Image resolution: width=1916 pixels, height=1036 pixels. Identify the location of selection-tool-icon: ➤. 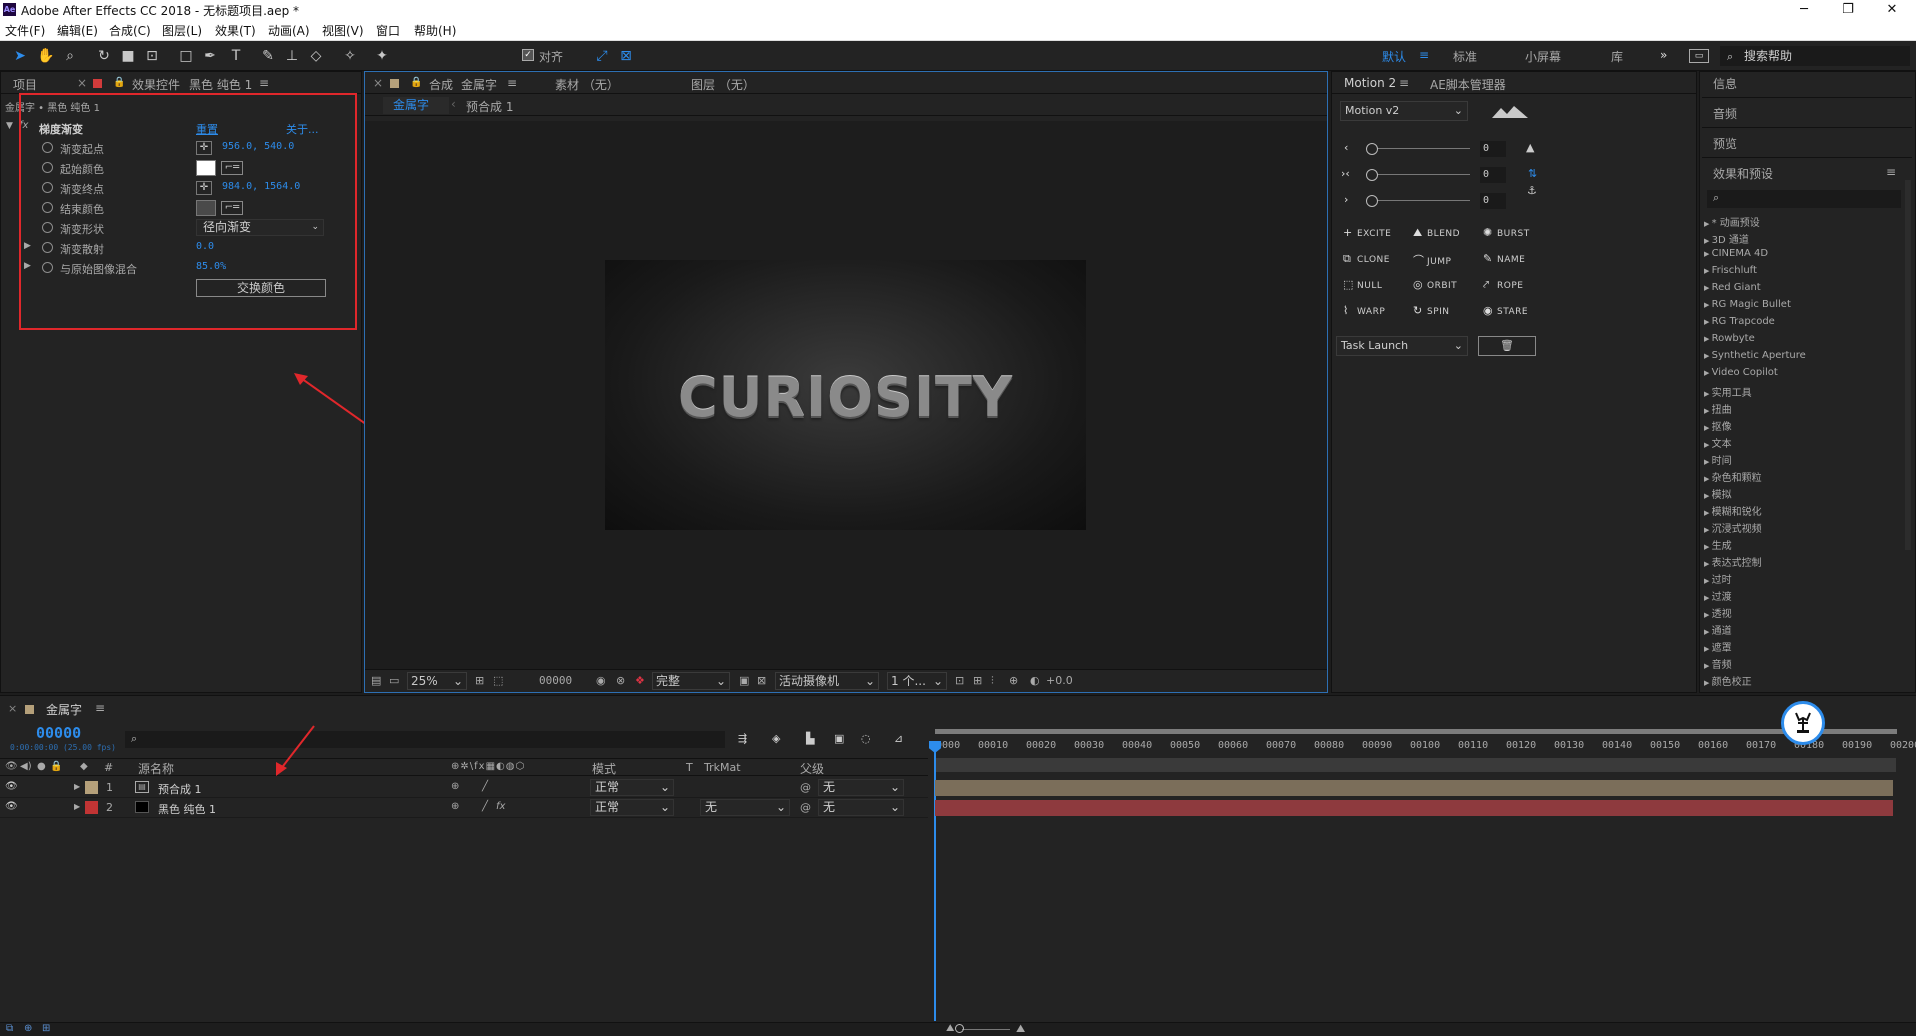
(20, 56).